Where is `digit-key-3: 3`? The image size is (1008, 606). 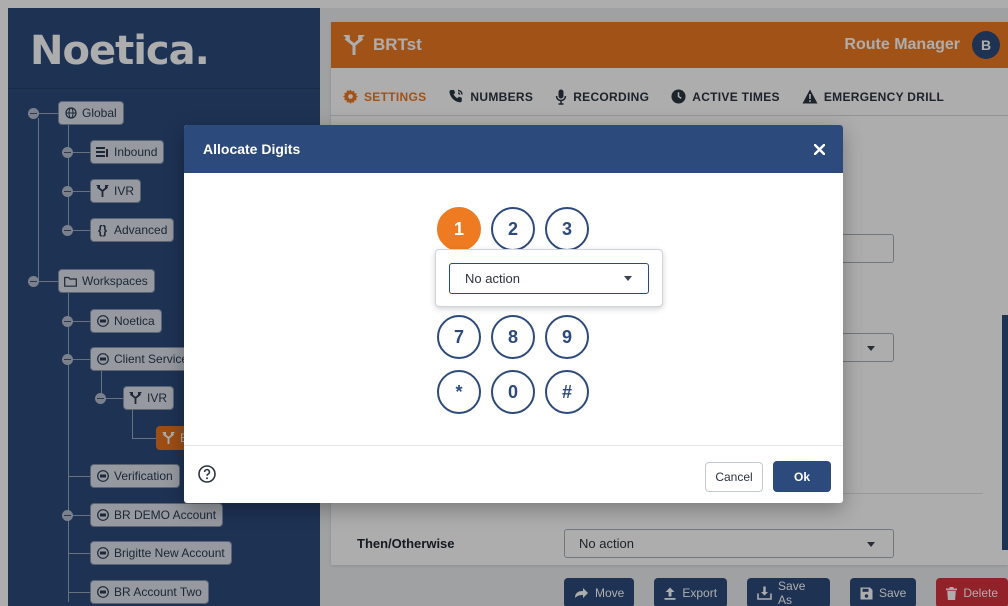 digit-key-3: 3 is located at coordinates (567, 229).